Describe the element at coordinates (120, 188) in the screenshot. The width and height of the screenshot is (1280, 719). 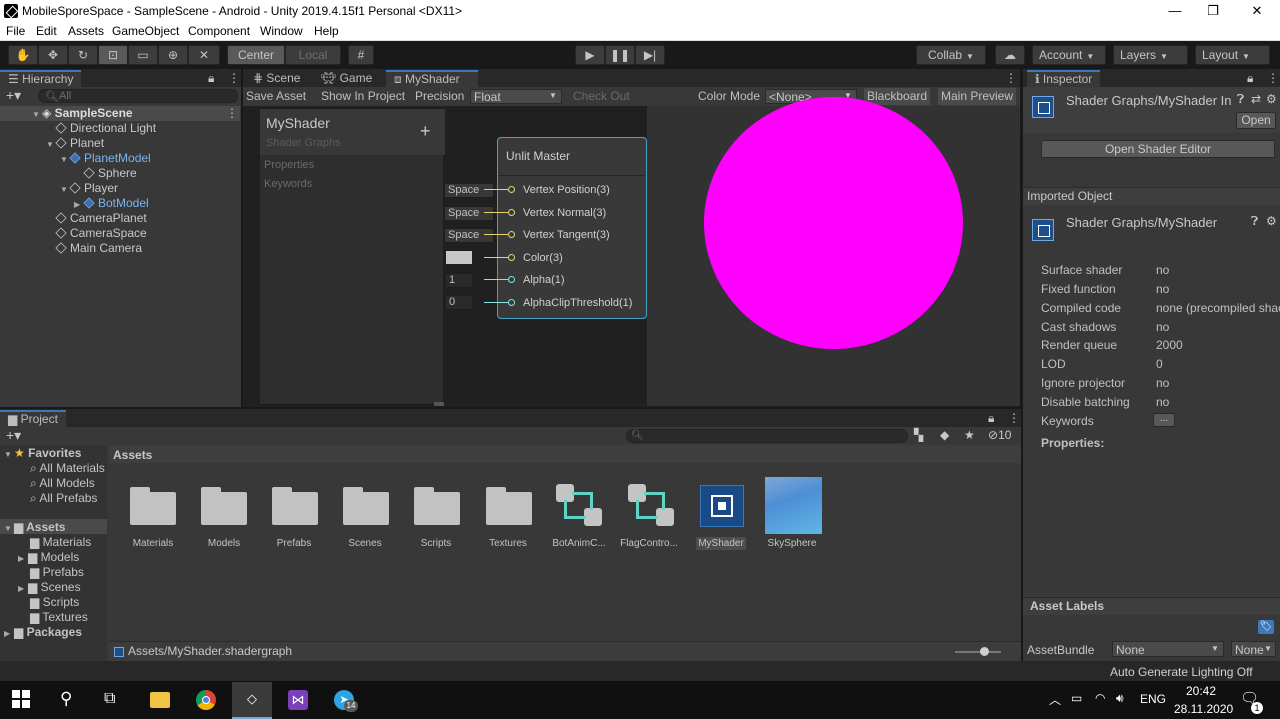
I see `hierarchy-item: ▼ Player` at that location.